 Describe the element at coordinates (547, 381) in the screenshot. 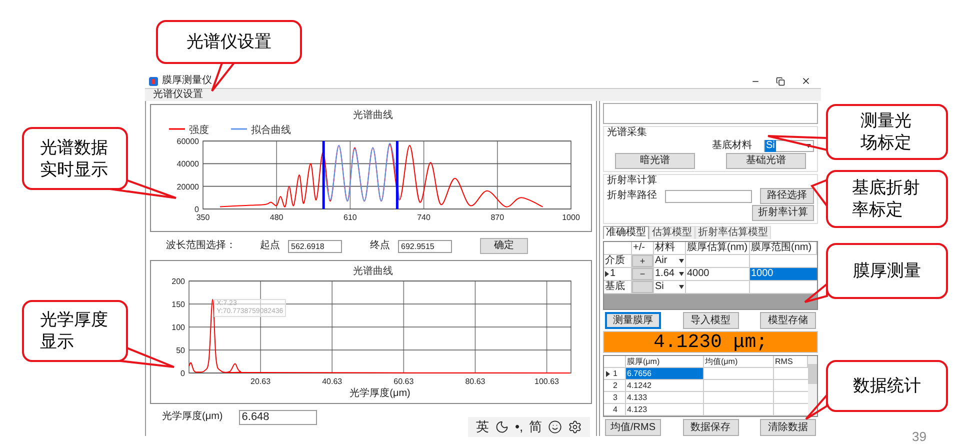

I see `tick-label: 100.63` at that location.